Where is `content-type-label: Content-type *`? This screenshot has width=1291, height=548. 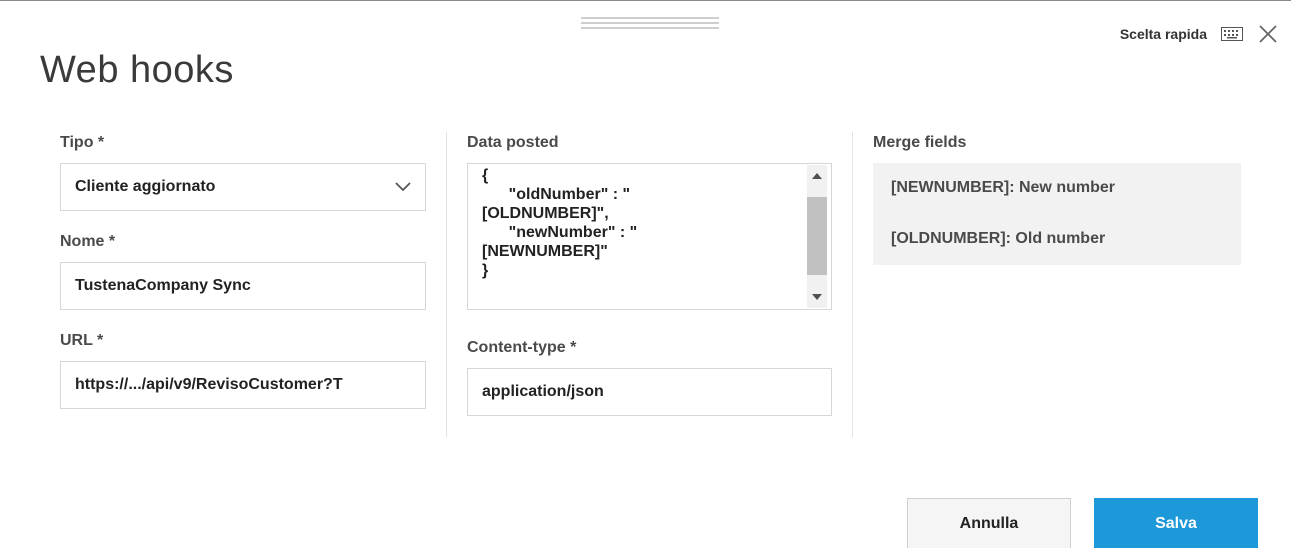 content-type-label: Content-type * is located at coordinates (522, 347).